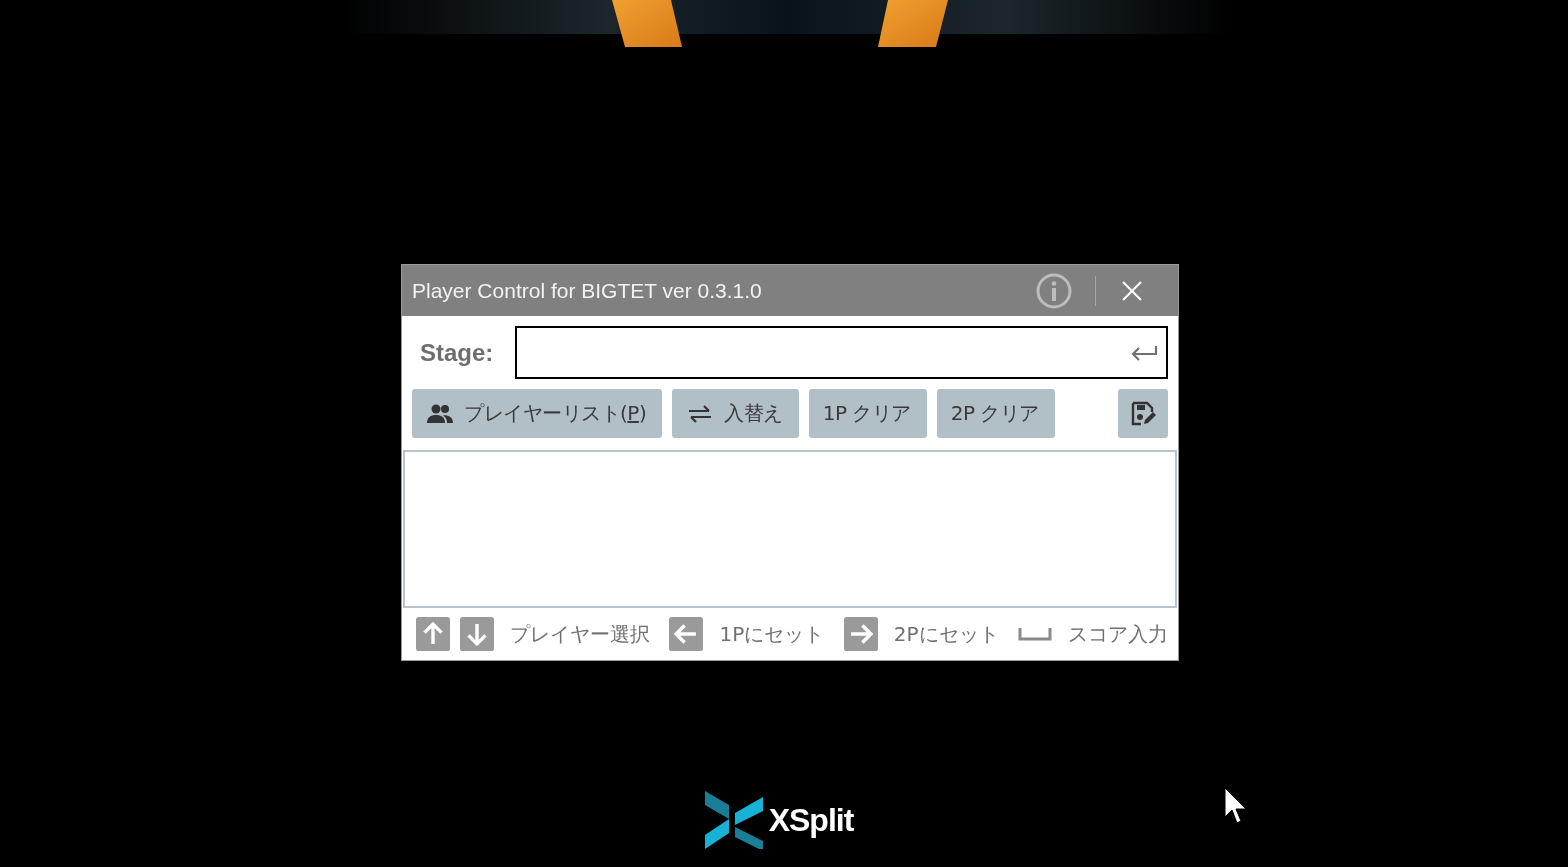 The width and height of the screenshot is (1568, 867). What do you see at coordinates (995, 413) in the screenshot?
I see `toolbar-button: 2P クリア` at bounding box center [995, 413].